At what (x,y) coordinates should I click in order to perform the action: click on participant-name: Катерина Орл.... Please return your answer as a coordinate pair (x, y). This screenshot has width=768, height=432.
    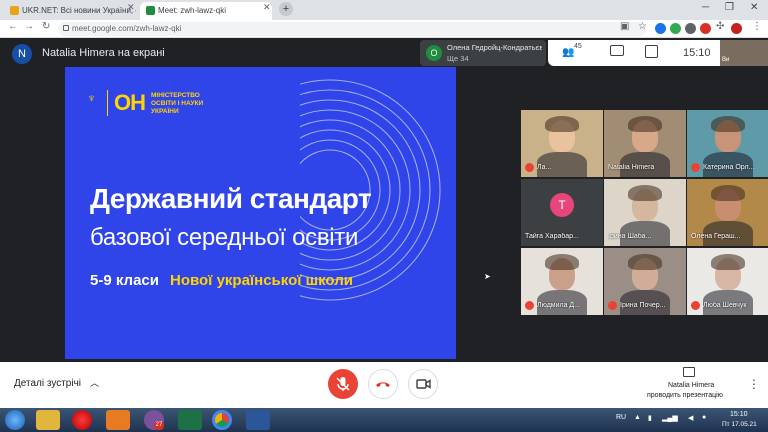
    Looking at the image, I should click on (729, 167).